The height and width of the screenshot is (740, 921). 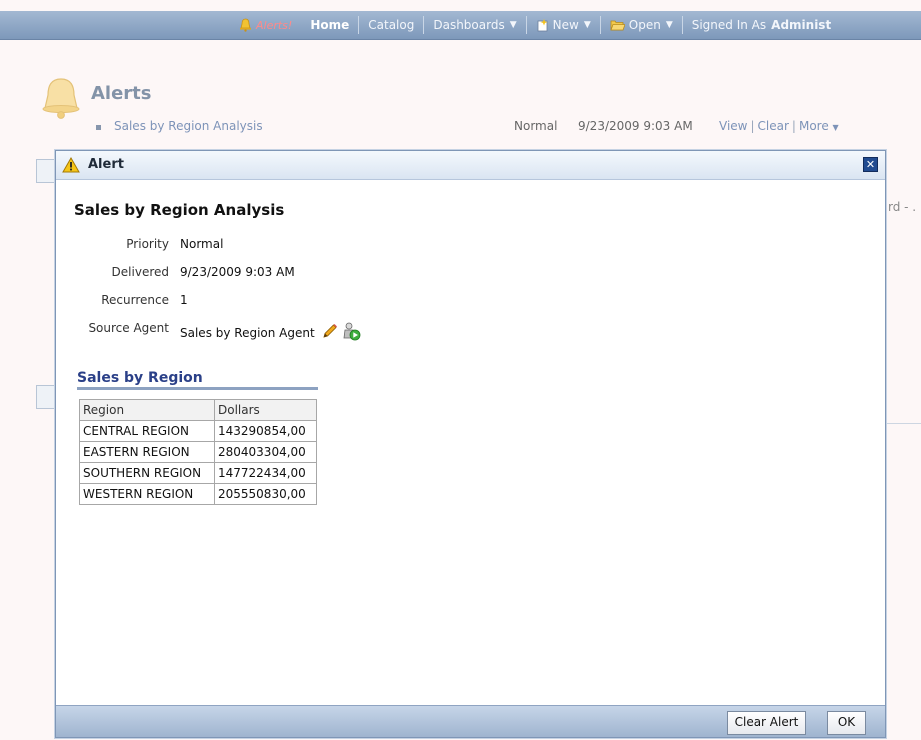 I want to click on nav-open: Open ▼, so click(x=641, y=25).